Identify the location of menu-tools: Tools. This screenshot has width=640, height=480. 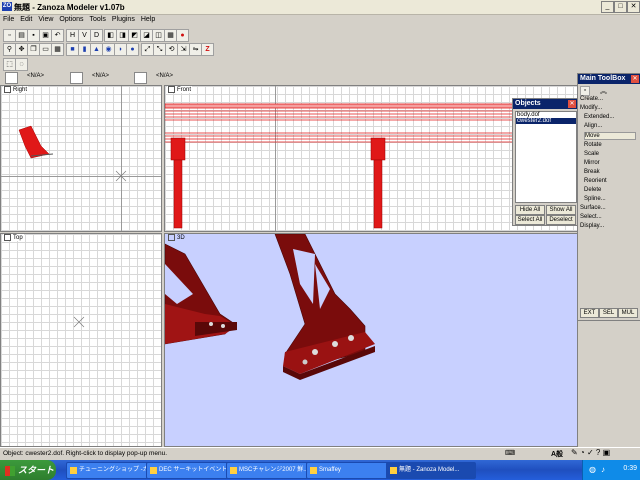
(98, 19).